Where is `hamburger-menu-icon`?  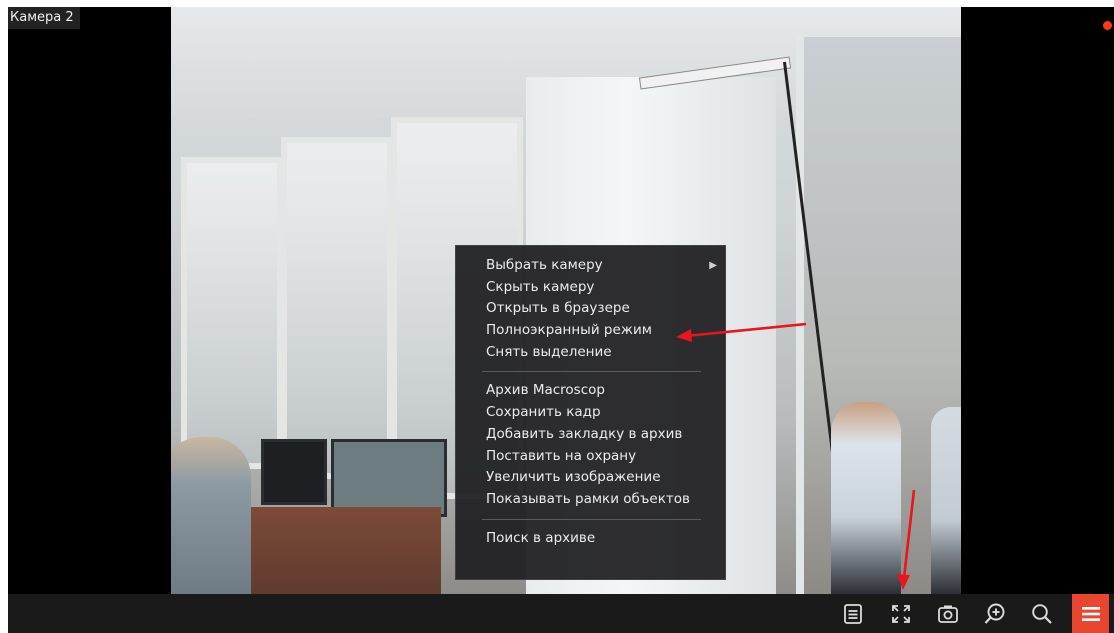
hamburger-menu-icon is located at coordinates (1090, 613).